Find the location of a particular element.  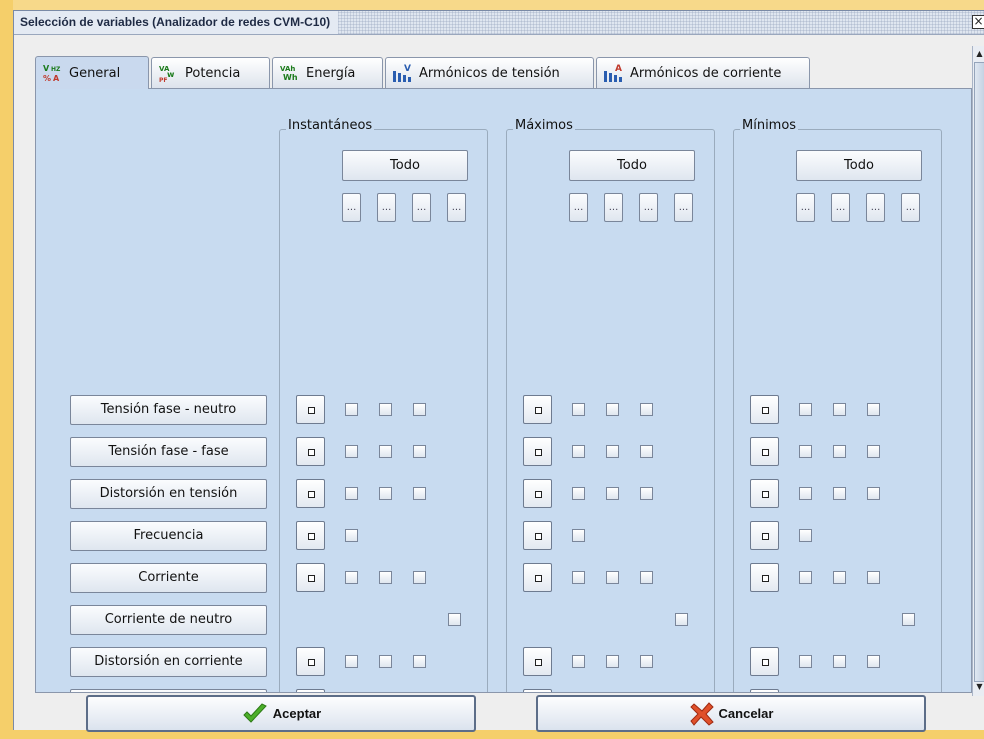

variable-row-button: Tensión fase - neutro is located at coordinates (168, 410).